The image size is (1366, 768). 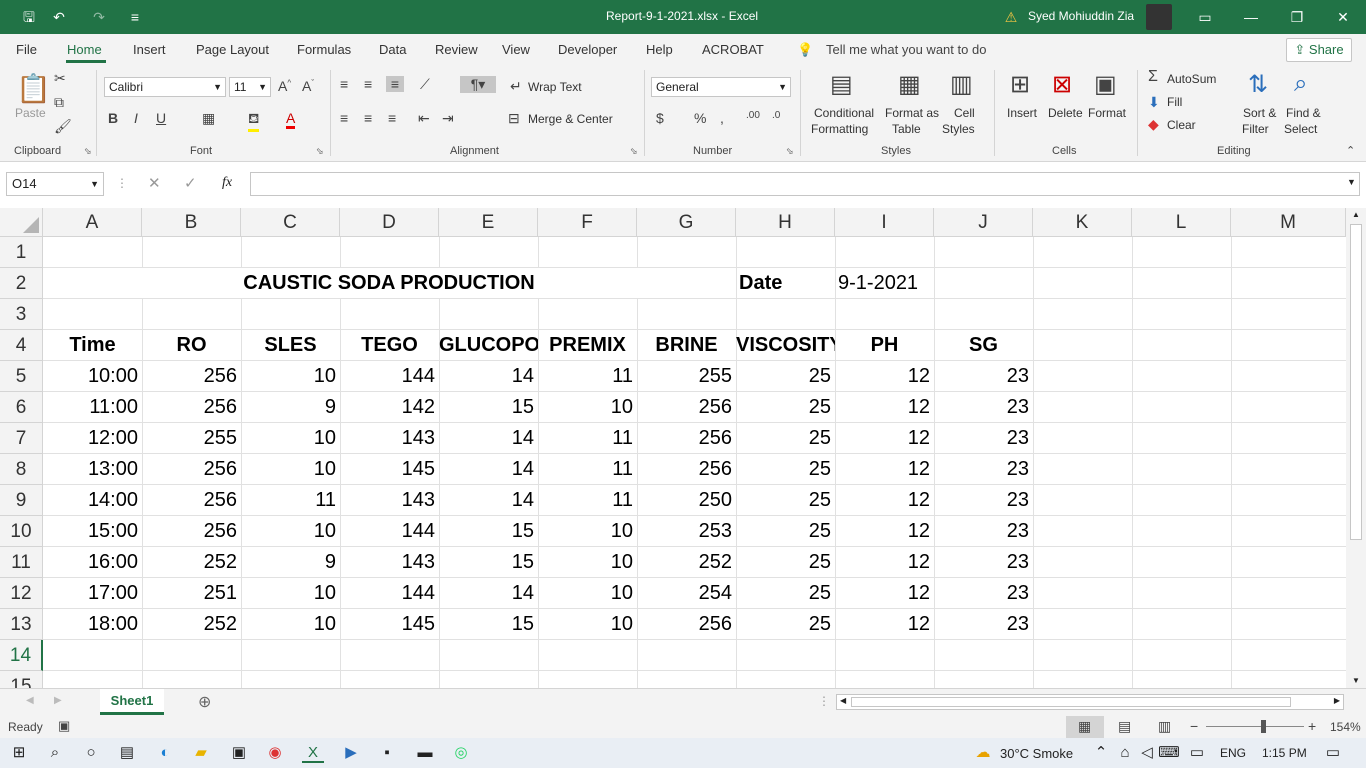 What do you see at coordinates (154, 183) in the screenshot?
I see `cancel-icon: ✕` at bounding box center [154, 183].